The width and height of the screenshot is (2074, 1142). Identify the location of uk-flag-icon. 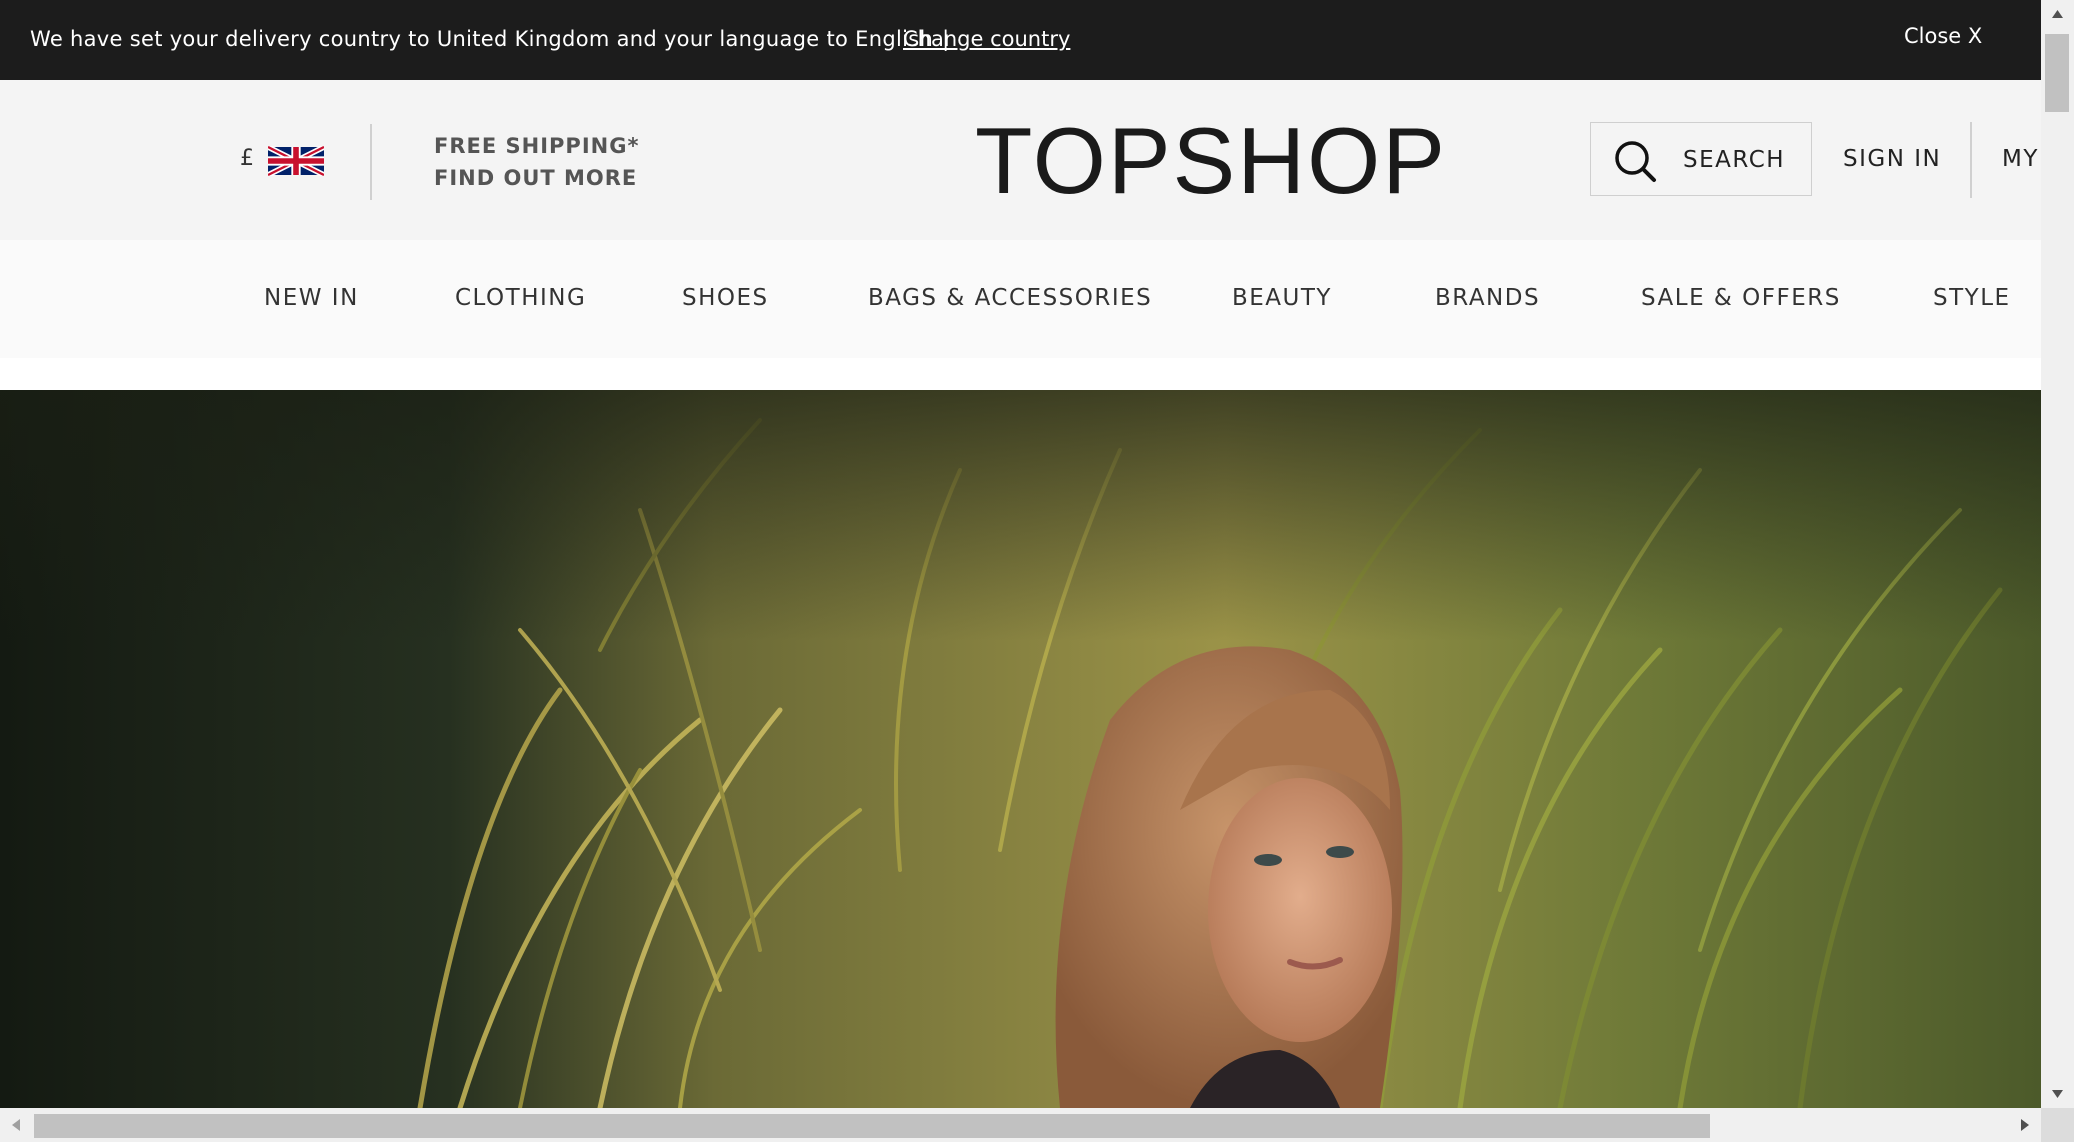
(296, 161).